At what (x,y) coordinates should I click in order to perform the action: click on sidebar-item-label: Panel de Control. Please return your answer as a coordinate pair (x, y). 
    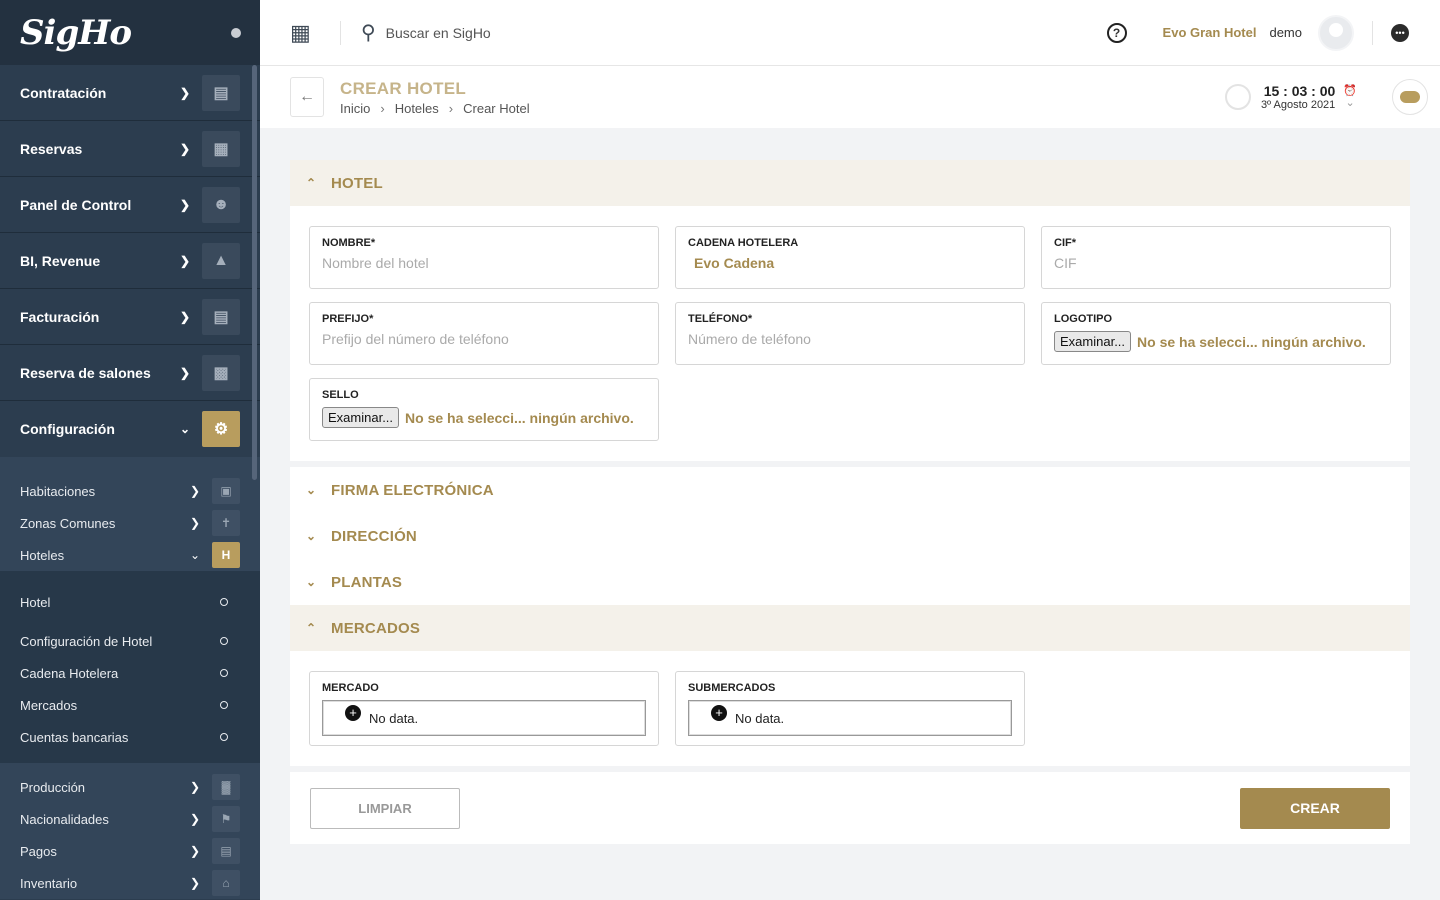
    Looking at the image, I should click on (76, 204).